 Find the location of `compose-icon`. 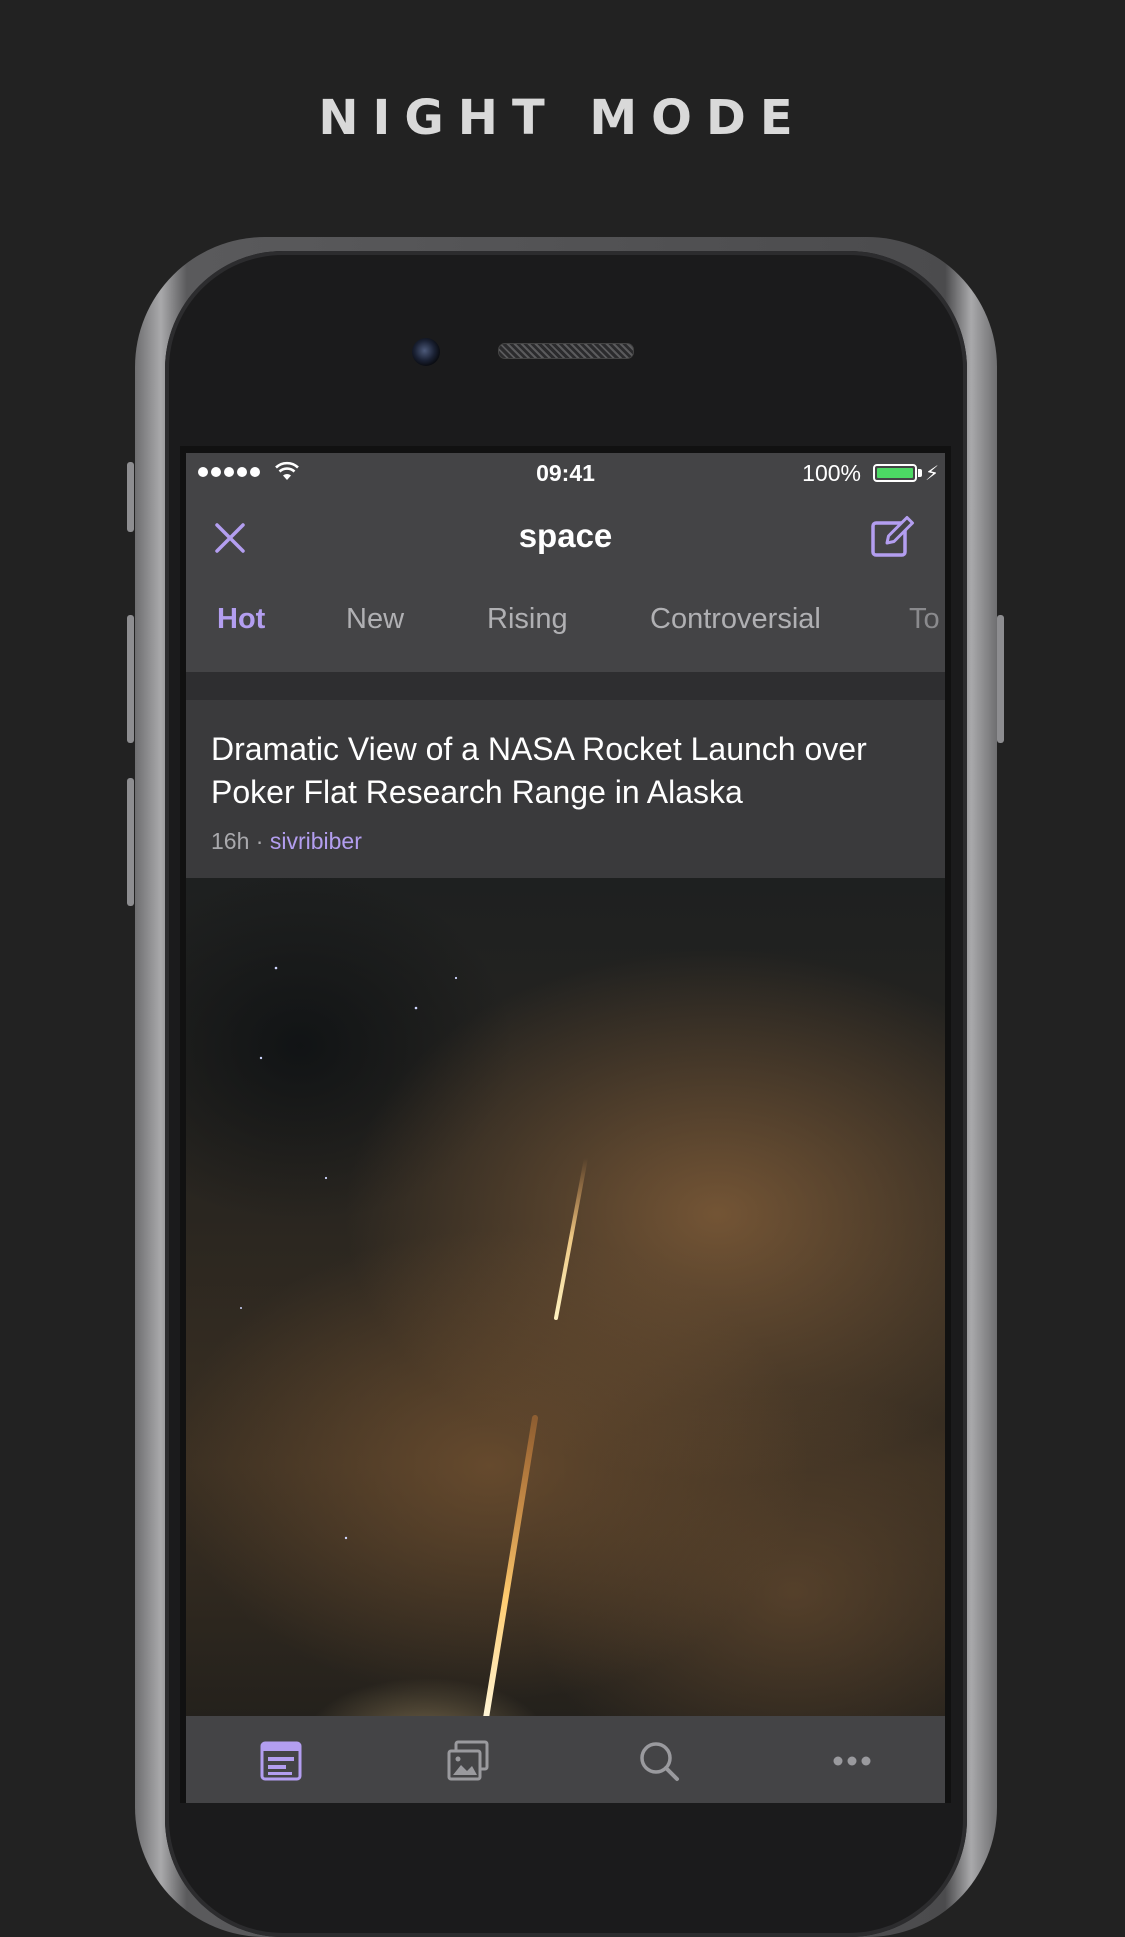

compose-icon is located at coordinates (893, 537).